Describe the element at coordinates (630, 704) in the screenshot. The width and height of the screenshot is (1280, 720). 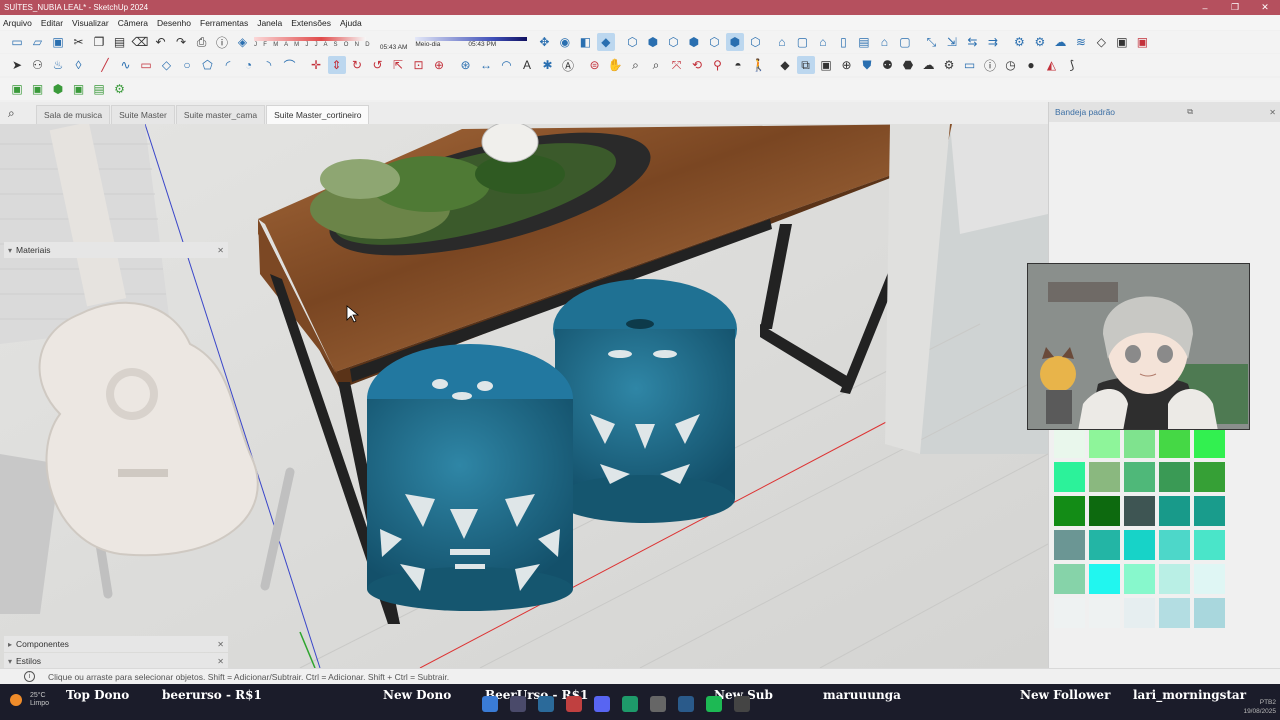
I see `edge-icon` at that location.